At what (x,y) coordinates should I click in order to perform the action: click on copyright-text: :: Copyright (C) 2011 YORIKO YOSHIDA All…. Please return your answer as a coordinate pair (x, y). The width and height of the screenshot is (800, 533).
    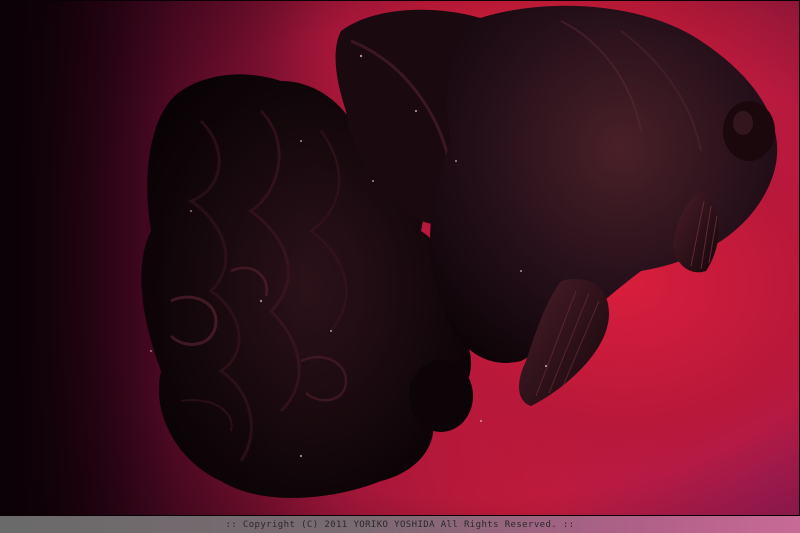
    Looking at the image, I should click on (400, 524).